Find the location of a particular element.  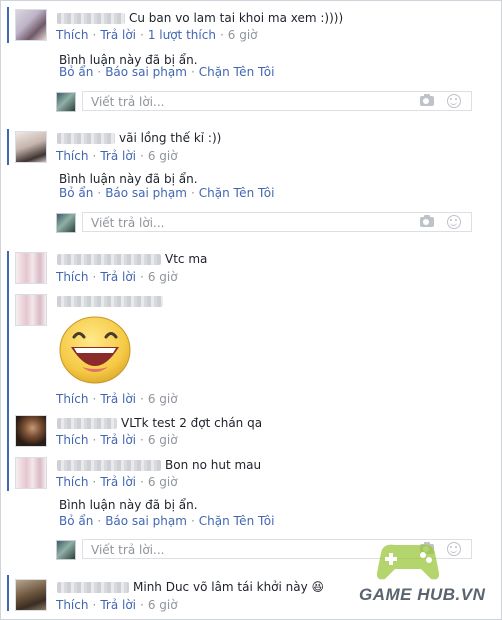

comment-text: Cu ban vo lam tai khoi ma xem :)))) is located at coordinates (236, 18).